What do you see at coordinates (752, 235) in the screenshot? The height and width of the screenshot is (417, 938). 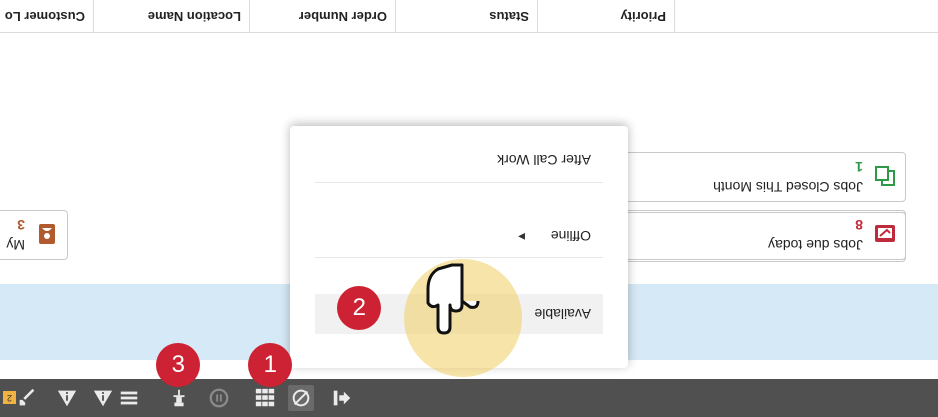 I see `card-jobs-due-today: Jobs due today 8` at bounding box center [752, 235].